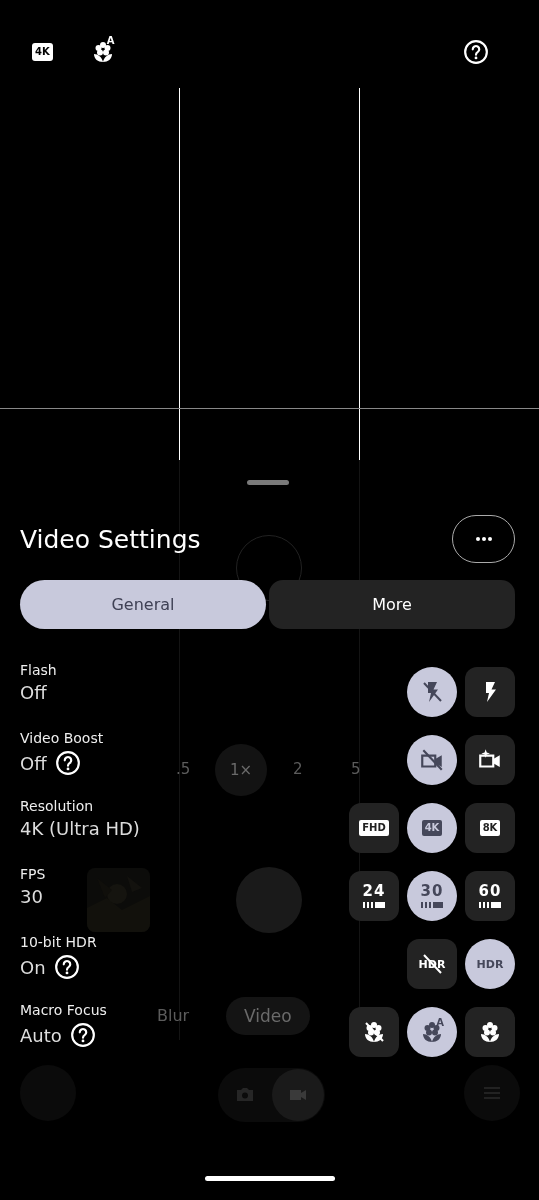 Image resolution: width=539 pixels, height=1200 pixels. What do you see at coordinates (183, 769) in the screenshot?
I see `zoom-button: .5` at bounding box center [183, 769].